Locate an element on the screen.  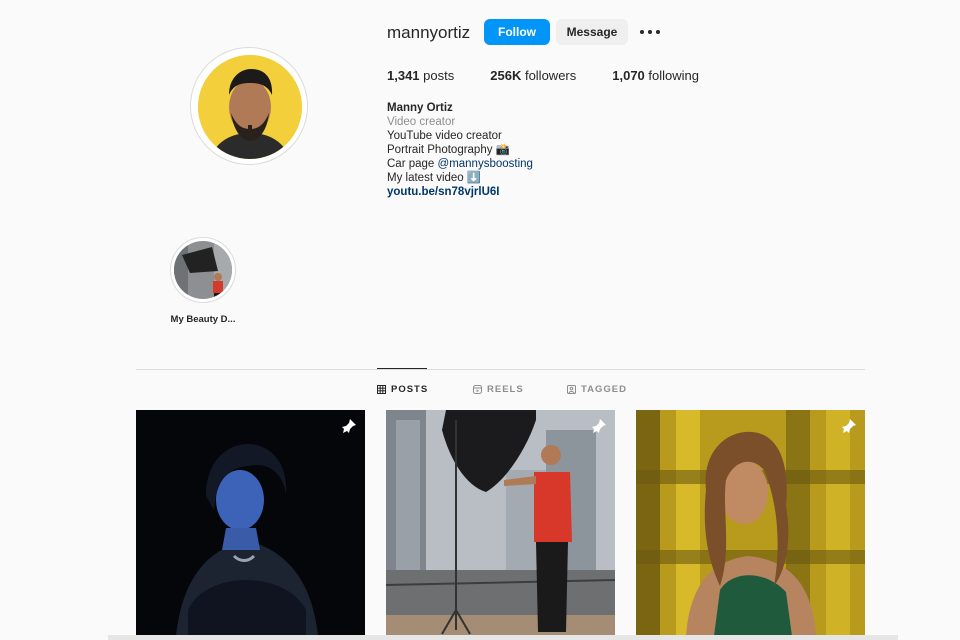
profile-username: mannyortiz is located at coordinates (429, 32).